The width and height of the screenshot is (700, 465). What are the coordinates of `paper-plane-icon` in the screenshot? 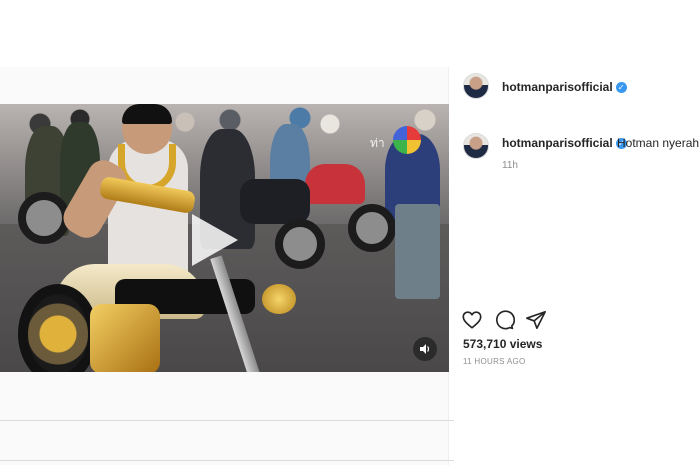 It's located at (536, 320).